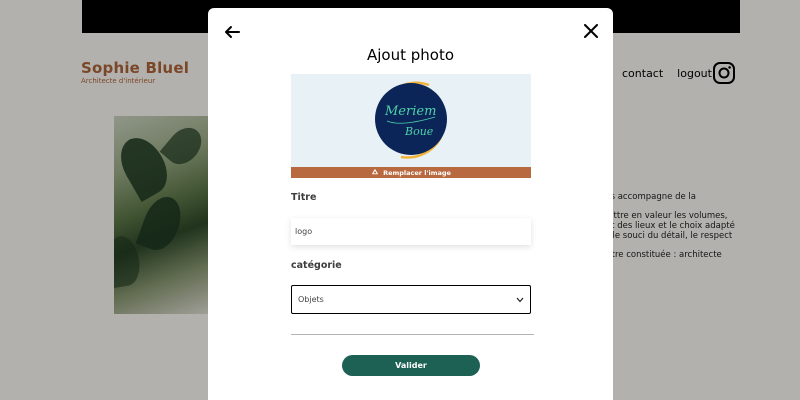 This screenshot has height=400, width=800. I want to click on form-divider, so click(412, 334).